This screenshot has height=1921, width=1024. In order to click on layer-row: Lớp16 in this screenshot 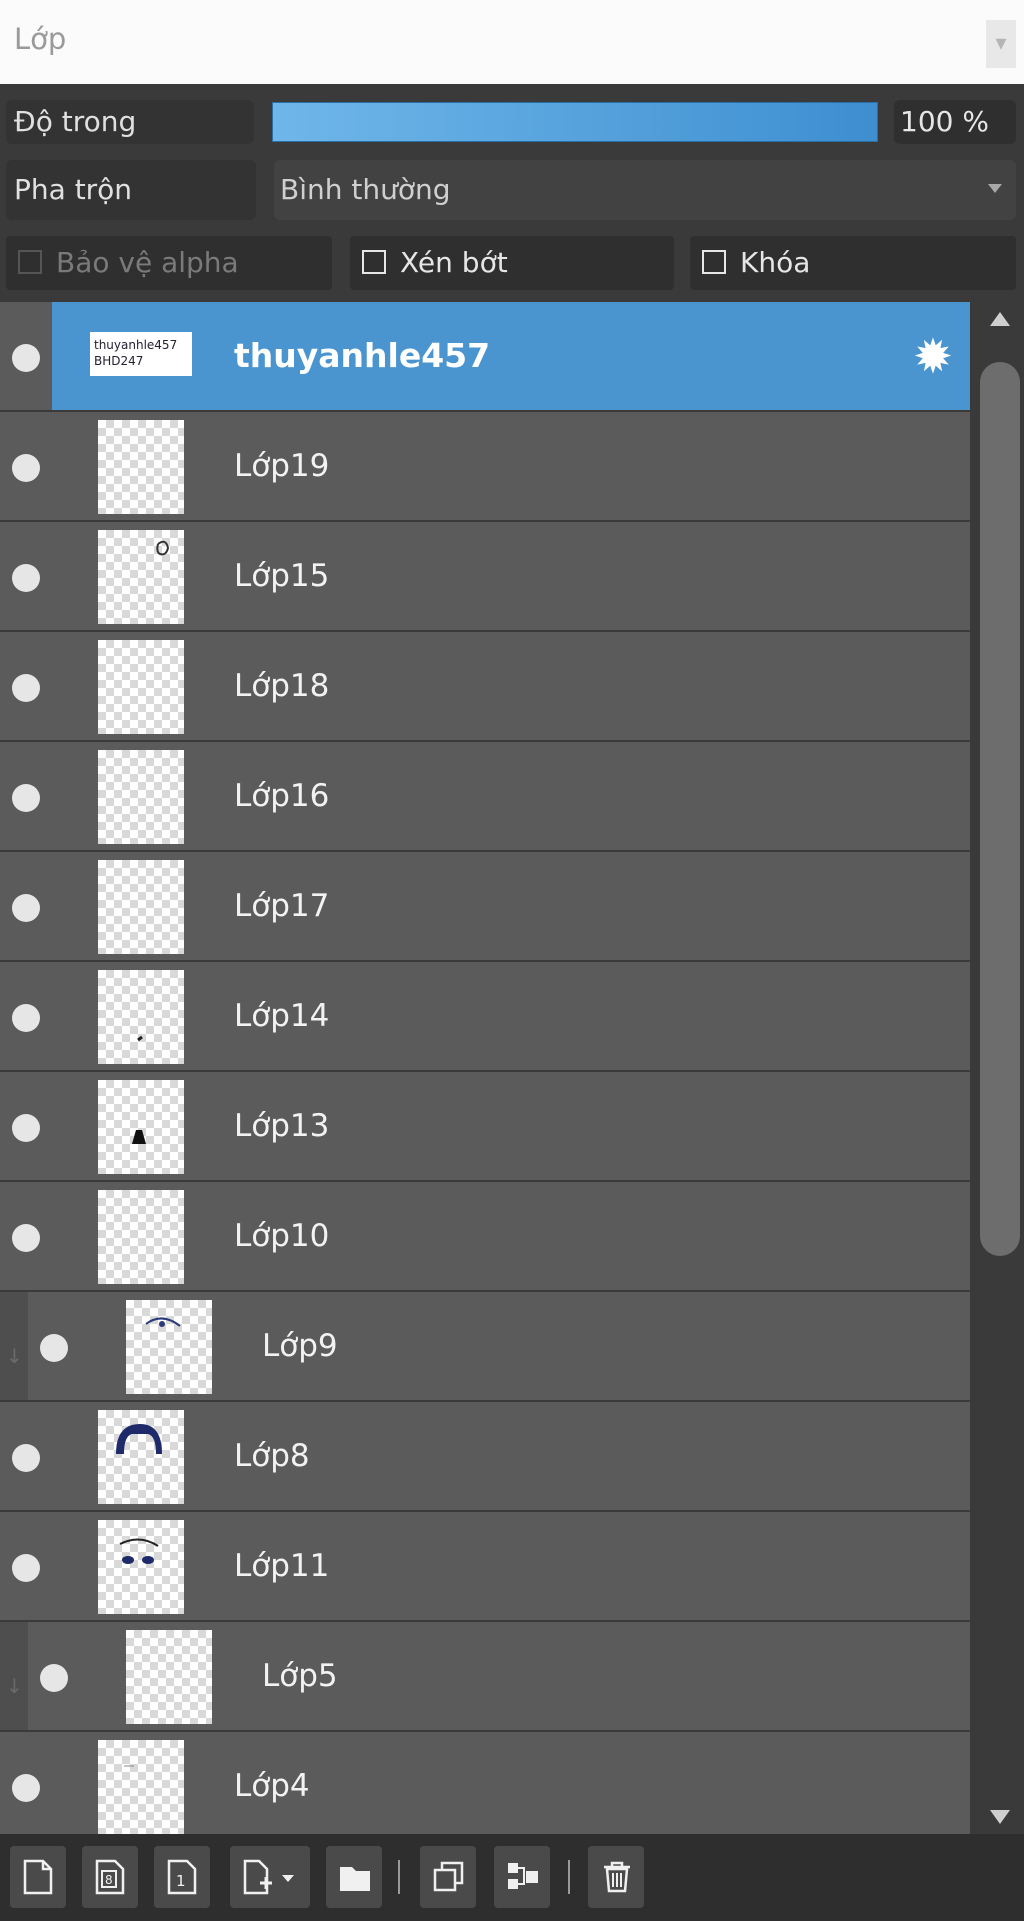, I will do `click(485, 797)`.